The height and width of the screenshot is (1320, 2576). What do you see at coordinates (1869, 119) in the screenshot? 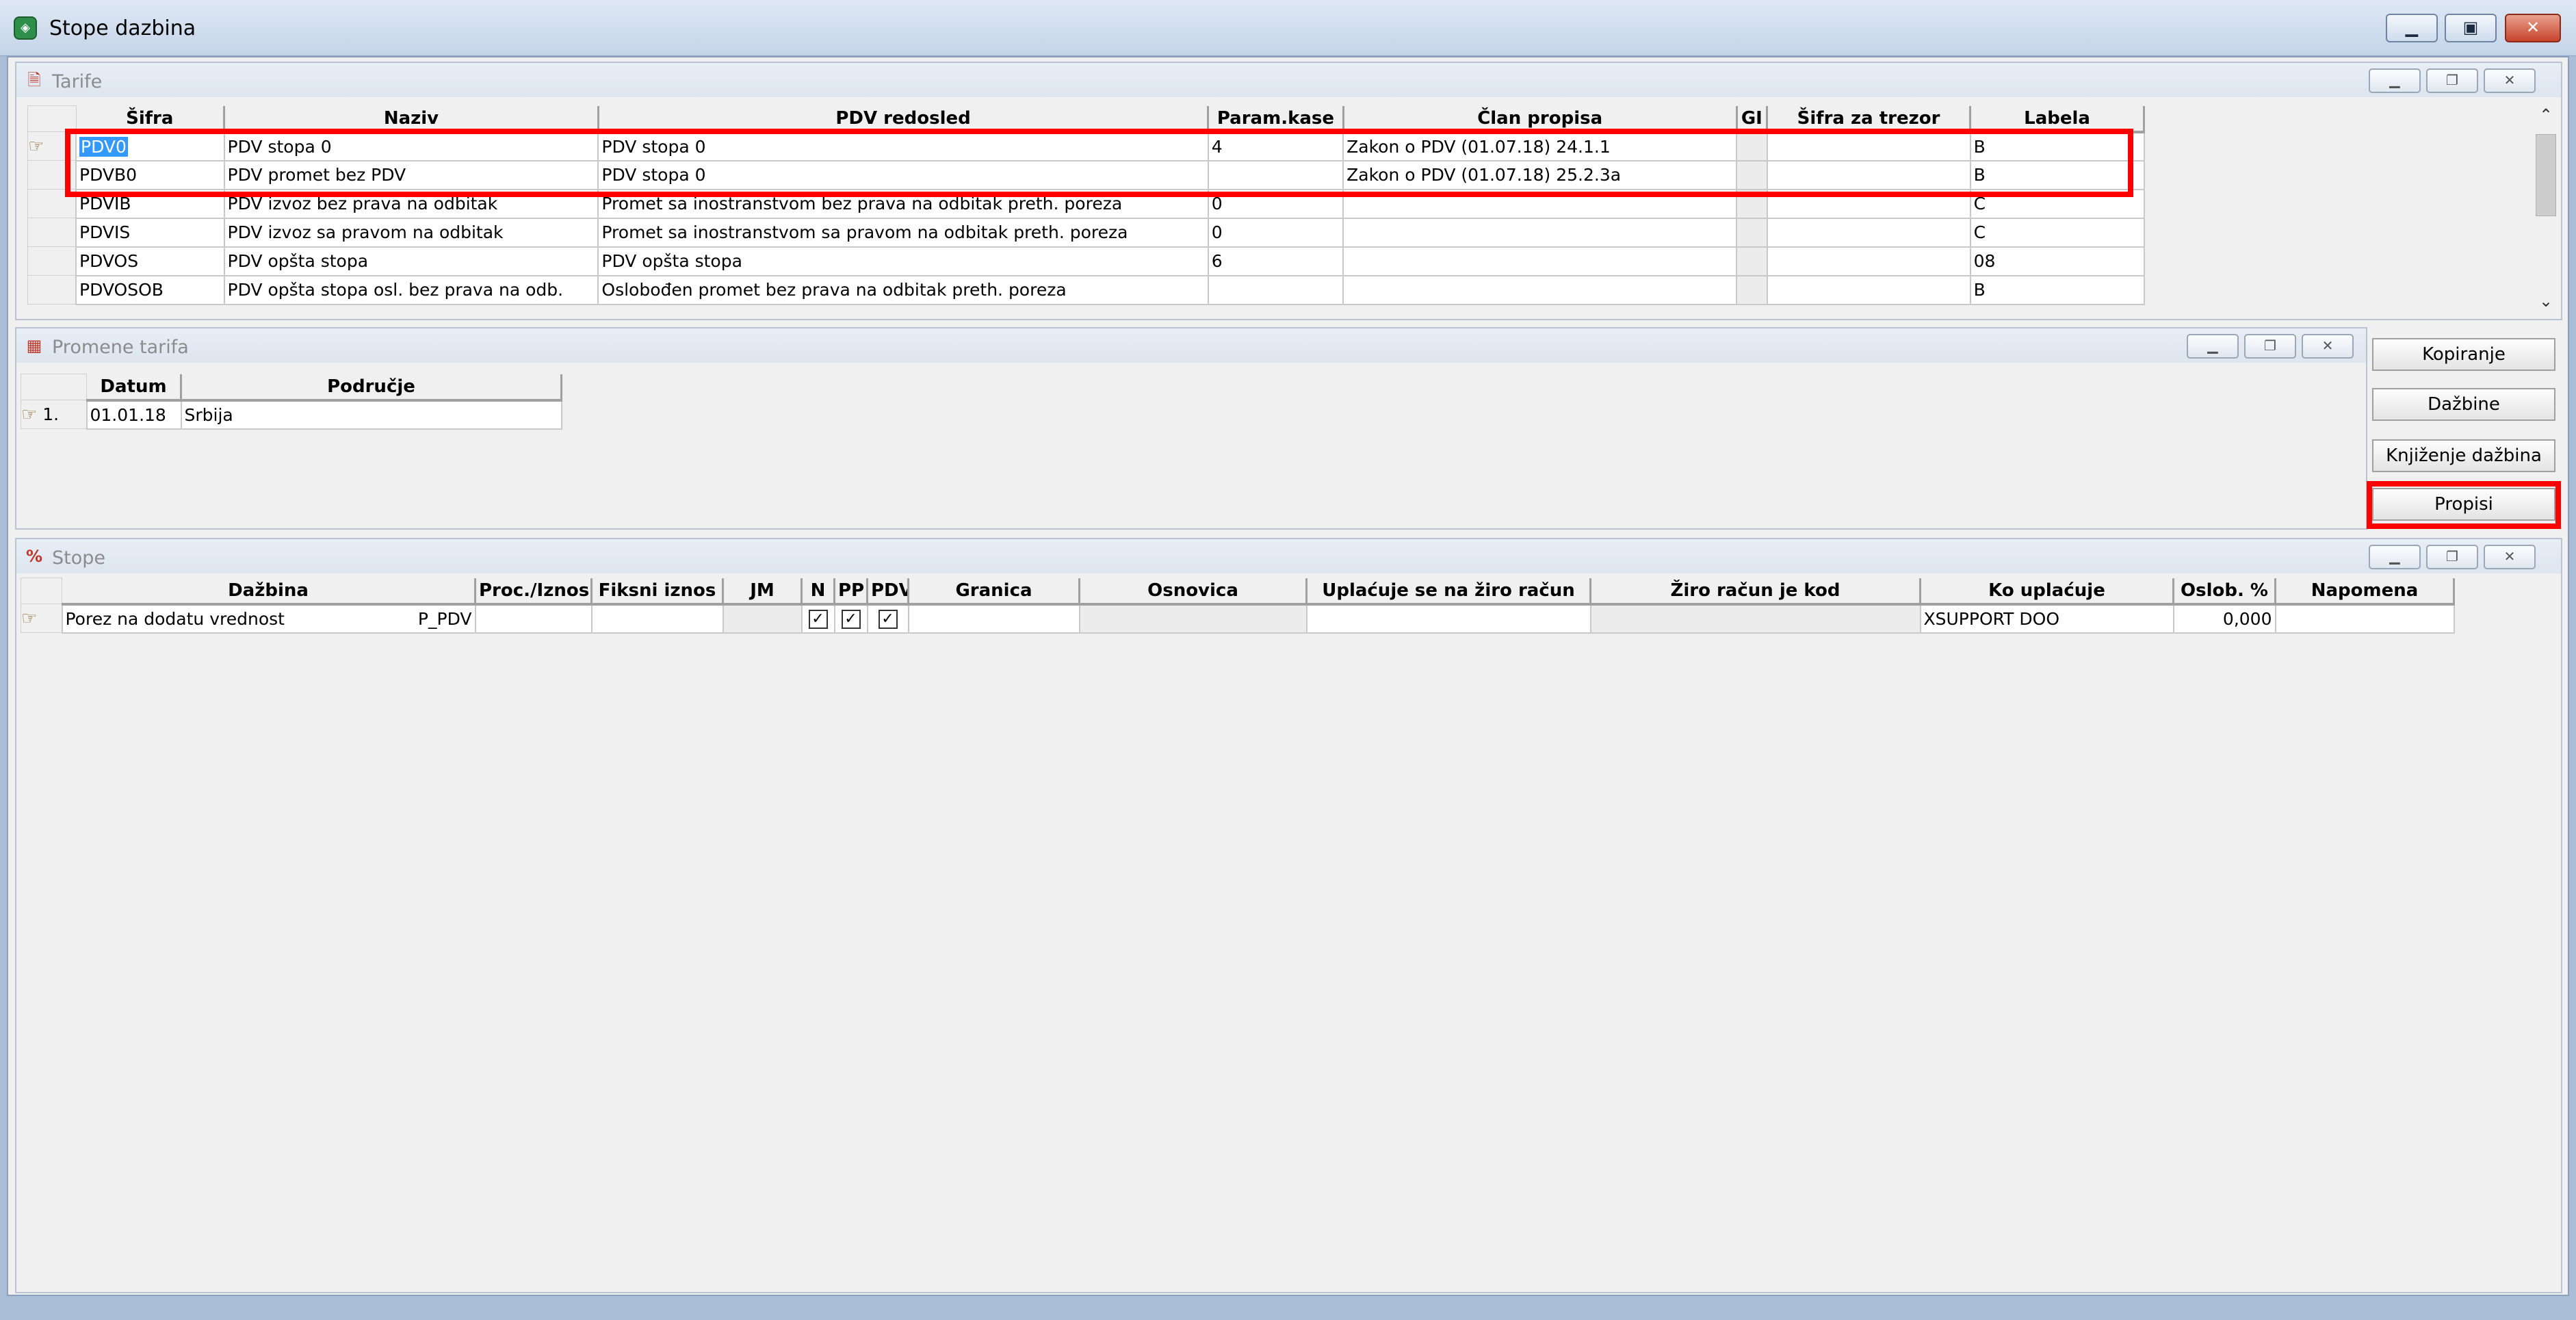
I see `tarife-col-sifra-trezor: Šifra za trezor` at bounding box center [1869, 119].